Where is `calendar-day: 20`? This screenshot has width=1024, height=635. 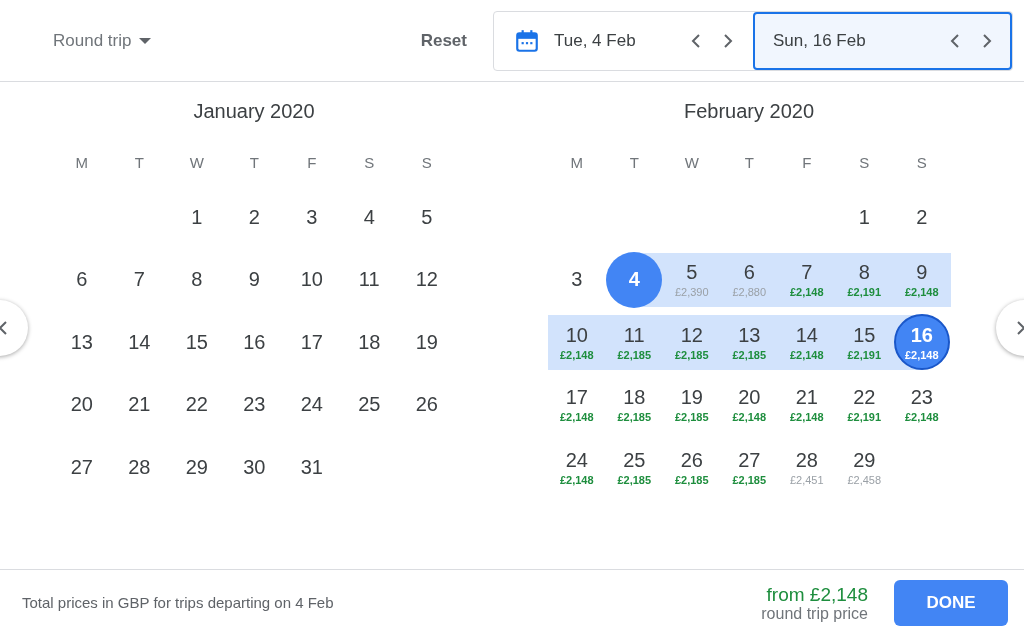
calendar-day: 20 is located at coordinates (81, 404).